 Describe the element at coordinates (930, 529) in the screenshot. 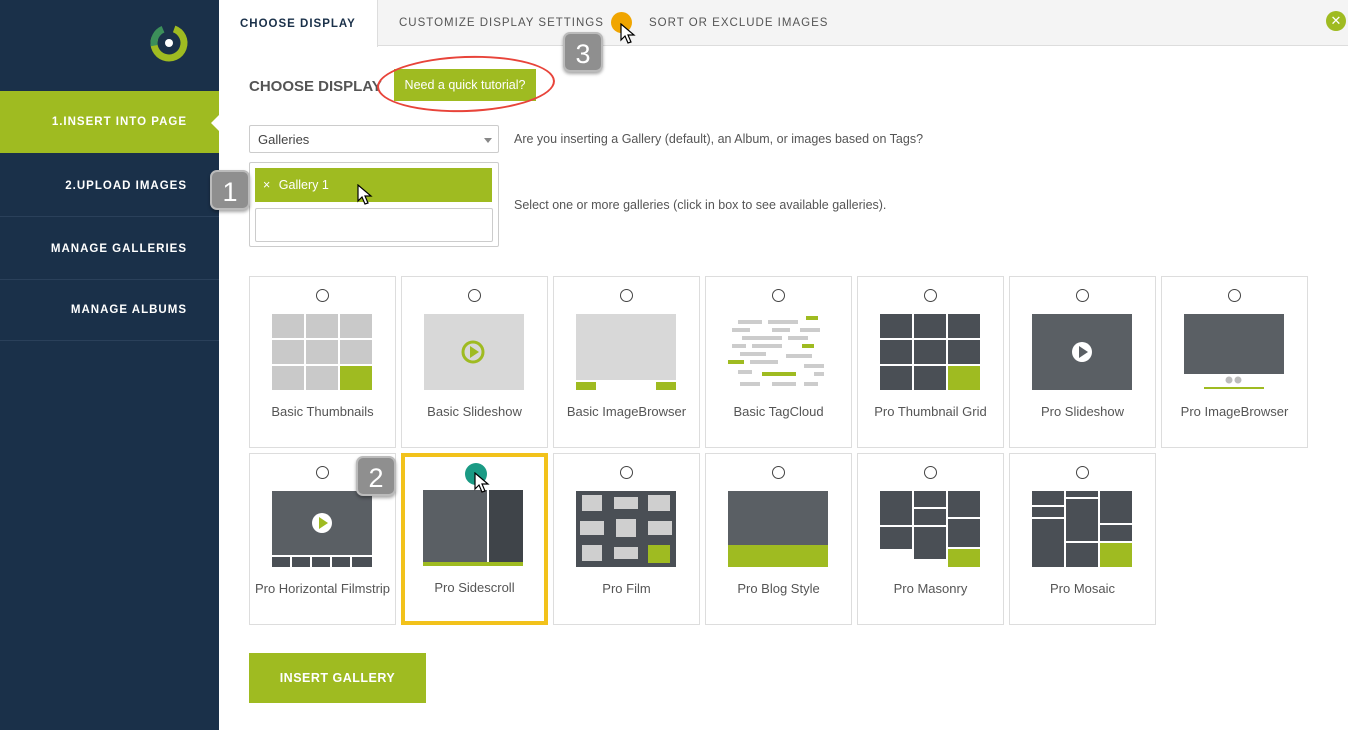

I see `pro-masonry-icon` at that location.